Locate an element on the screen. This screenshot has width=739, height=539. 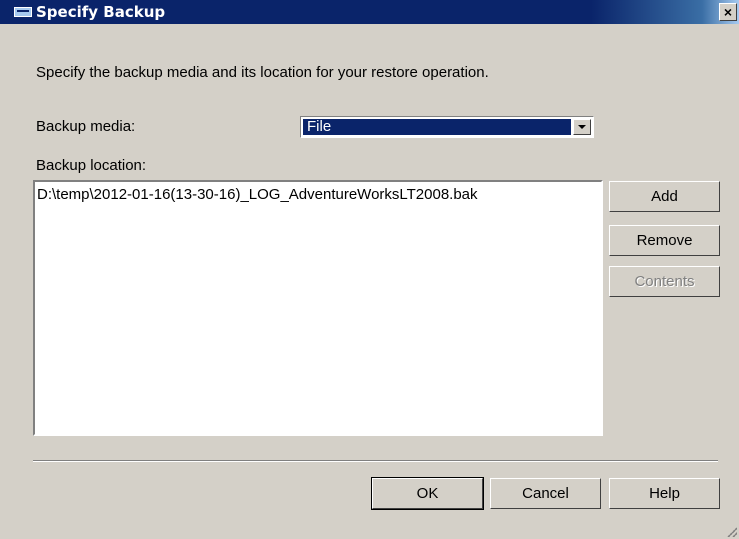
contents-button: Contents is located at coordinates (664, 281).